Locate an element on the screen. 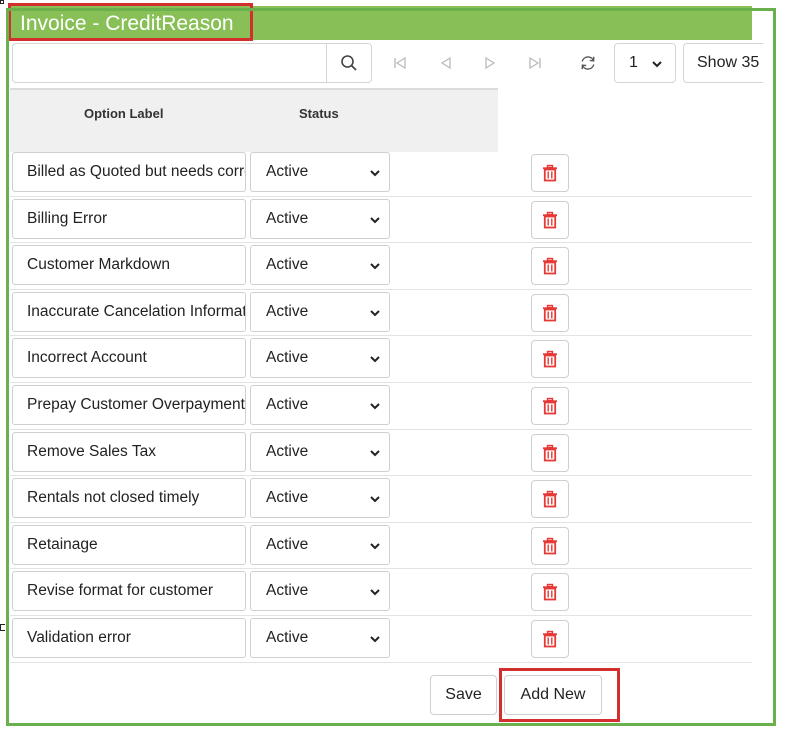 This screenshot has height=730, width=786. refresh-button is located at coordinates (588, 63).